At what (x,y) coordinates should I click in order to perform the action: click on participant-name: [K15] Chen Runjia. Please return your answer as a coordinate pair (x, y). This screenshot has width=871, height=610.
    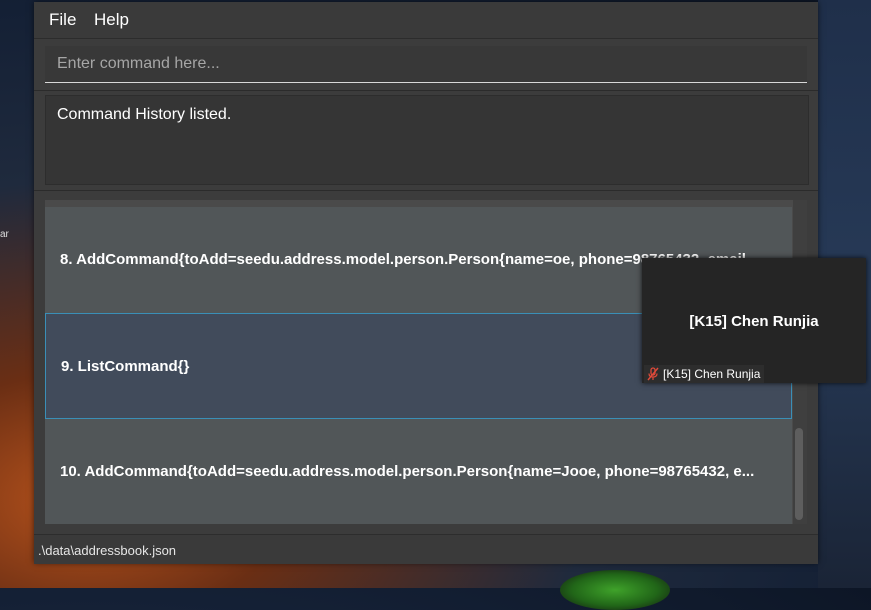
    Looking at the image, I should click on (754, 321).